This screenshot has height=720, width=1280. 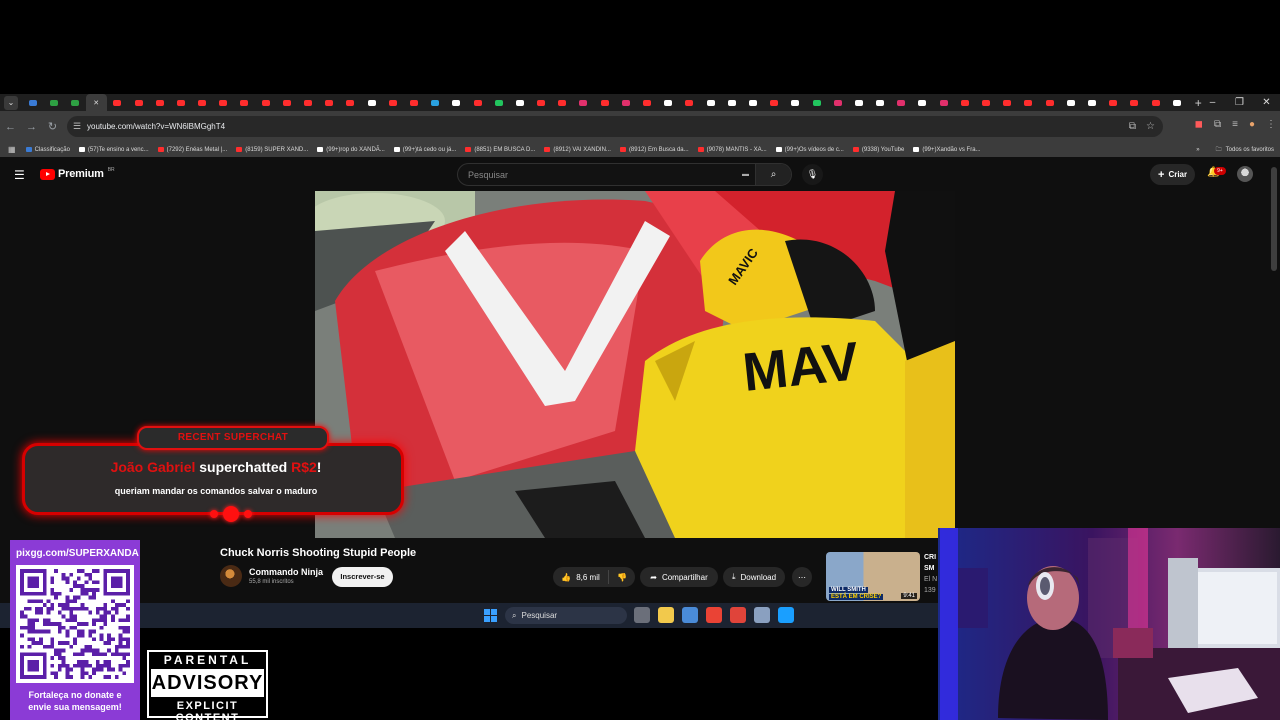 What do you see at coordinates (566, 615) in the screenshot?
I see `taskbar-search: ⌕ Pesquisar` at bounding box center [566, 615].